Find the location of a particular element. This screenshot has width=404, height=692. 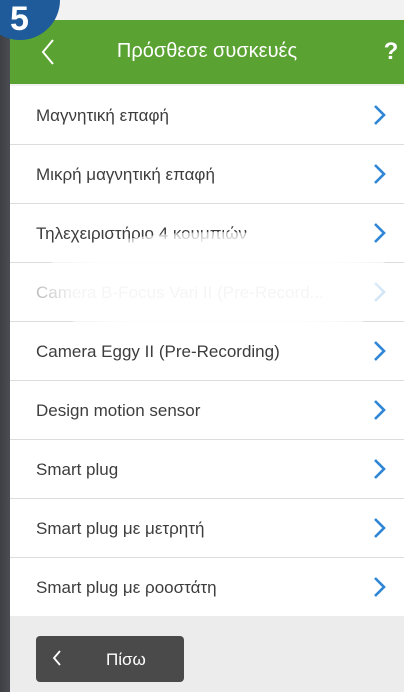

list-item: Design motion sensor is located at coordinates (207, 410).